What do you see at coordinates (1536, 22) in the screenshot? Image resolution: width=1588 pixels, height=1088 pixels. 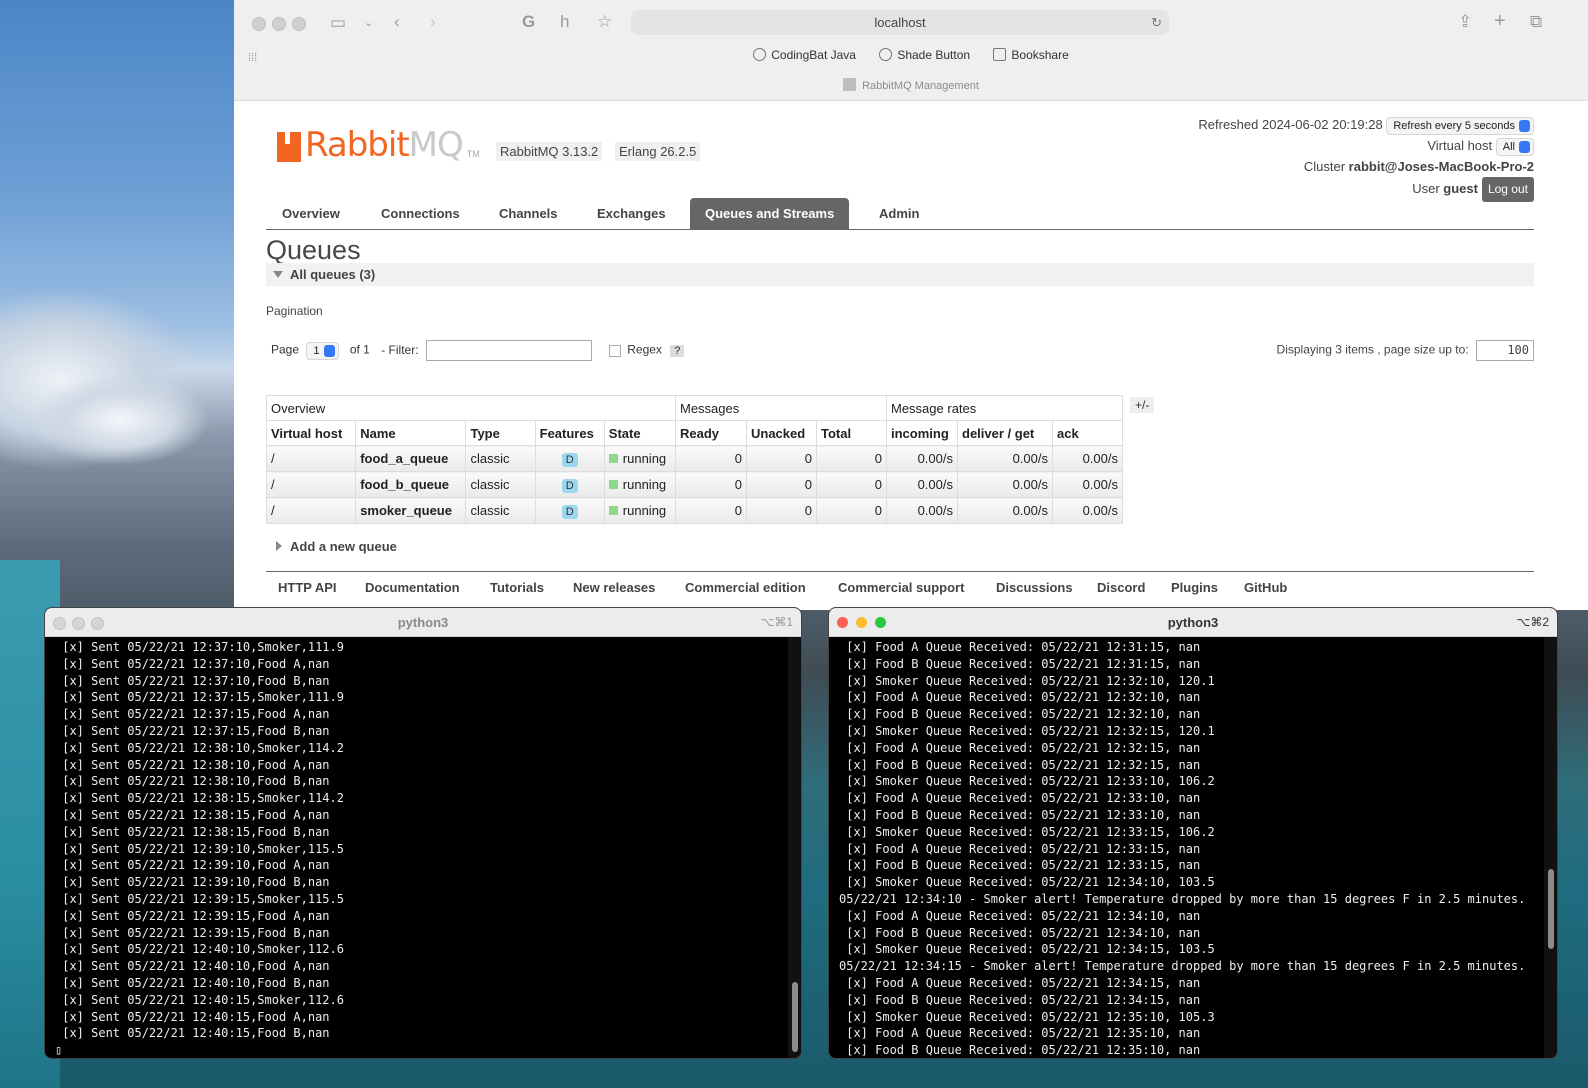 I see `tab-overview-icon: ⧉` at bounding box center [1536, 22].